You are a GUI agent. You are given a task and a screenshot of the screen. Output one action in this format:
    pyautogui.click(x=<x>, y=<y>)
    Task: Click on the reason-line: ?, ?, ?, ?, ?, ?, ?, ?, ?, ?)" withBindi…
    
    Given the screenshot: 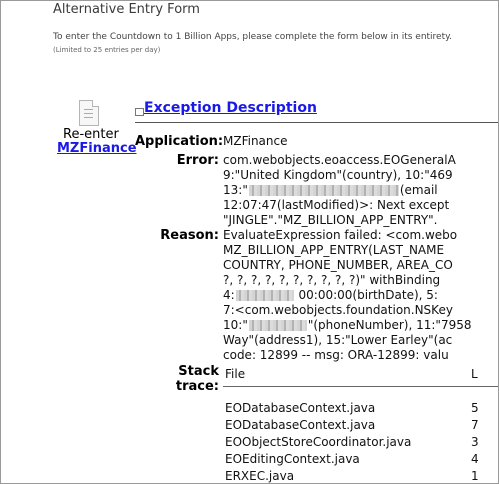 What is the action you would take?
    pyautogui.click(x=332, y=280)
    